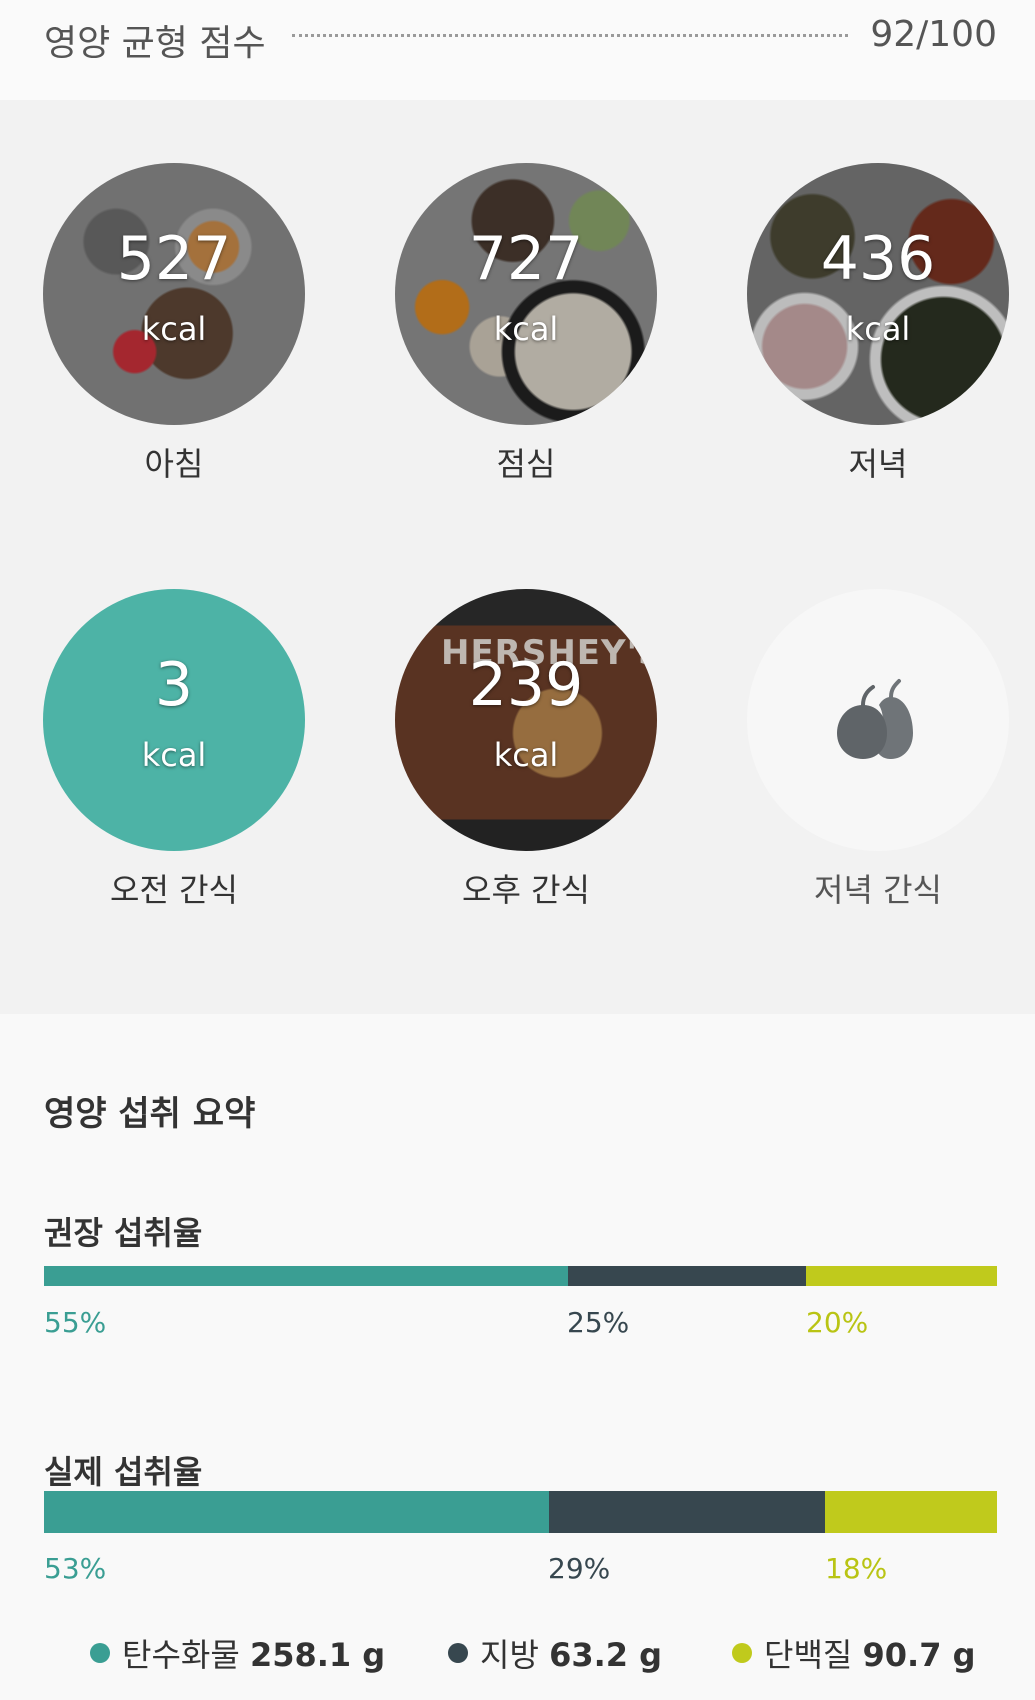 The image size is (1035, 1700). What do you see at coordinates (100, 1653) in the screenshot?
I see `carb-dot-icon` at bounding box center [100, 1653].